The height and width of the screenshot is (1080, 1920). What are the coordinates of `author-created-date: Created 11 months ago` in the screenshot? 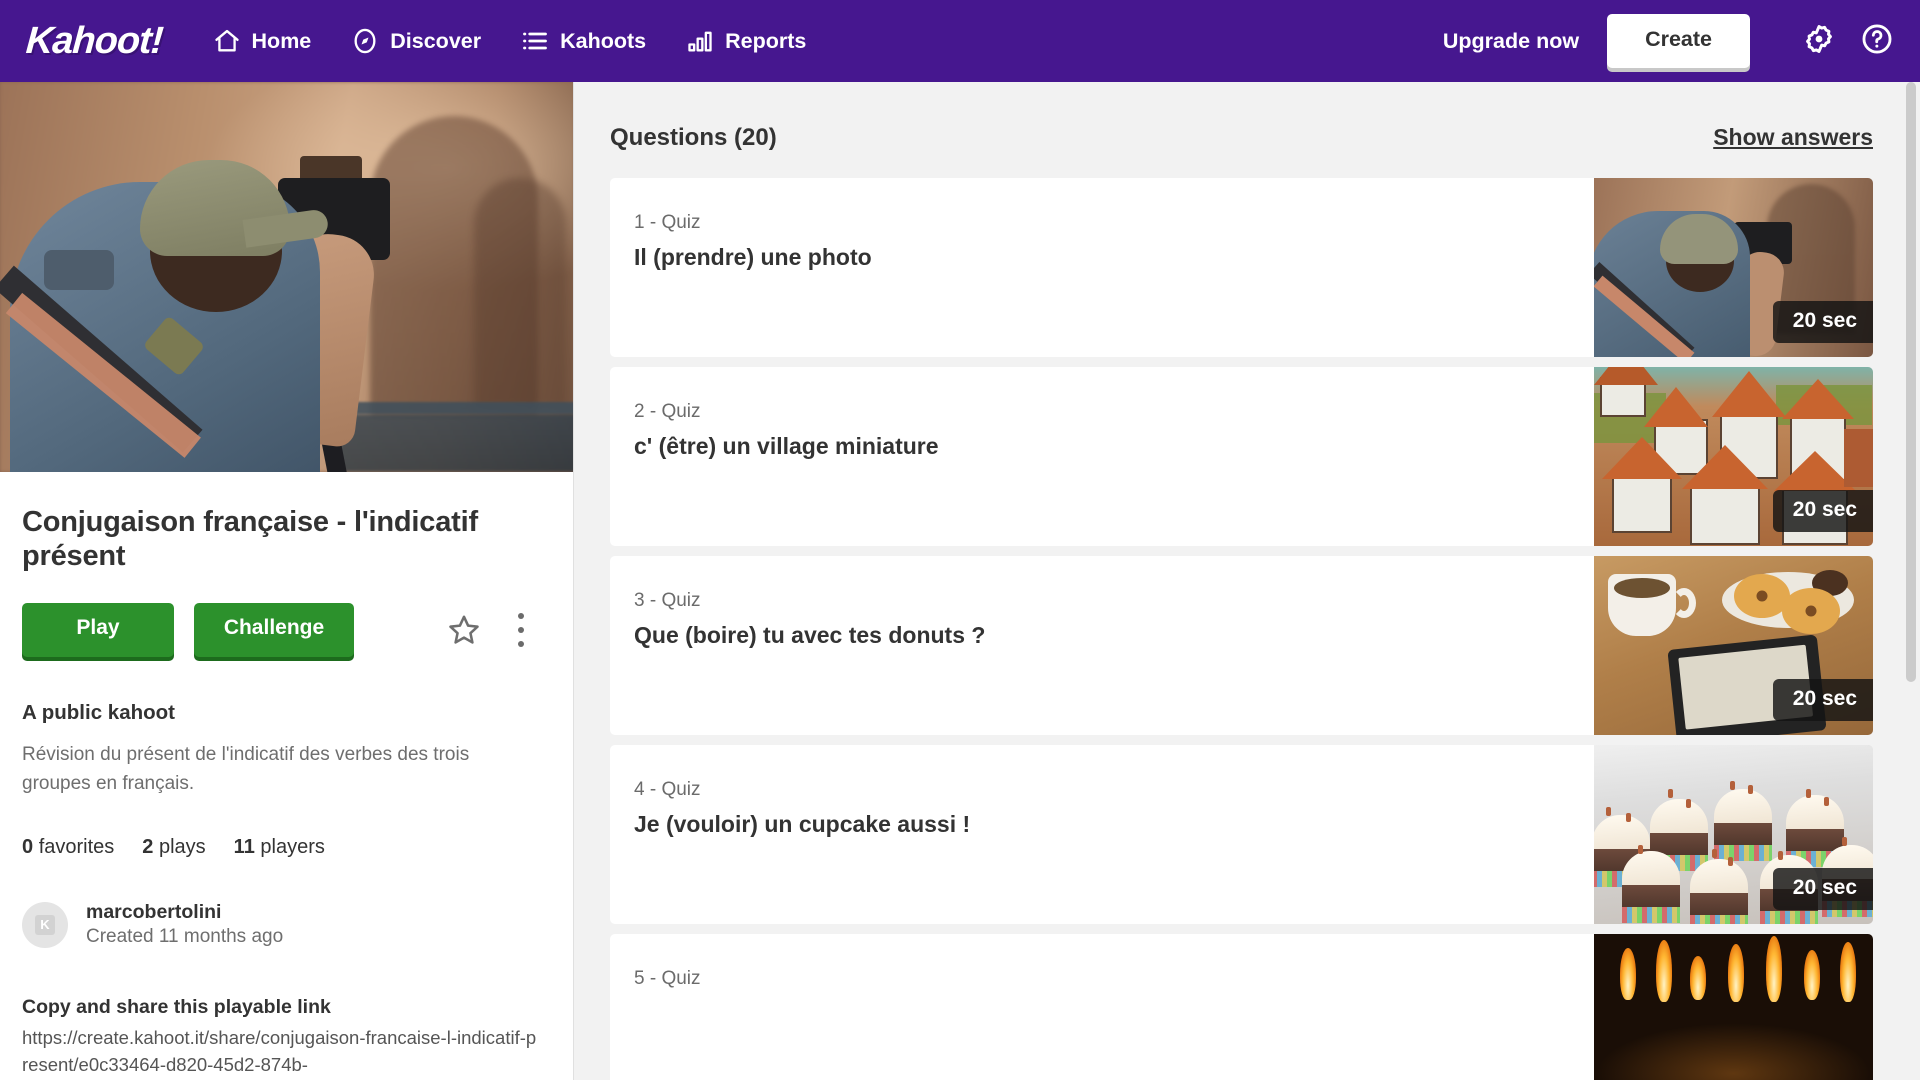 It's located at (185, 937).